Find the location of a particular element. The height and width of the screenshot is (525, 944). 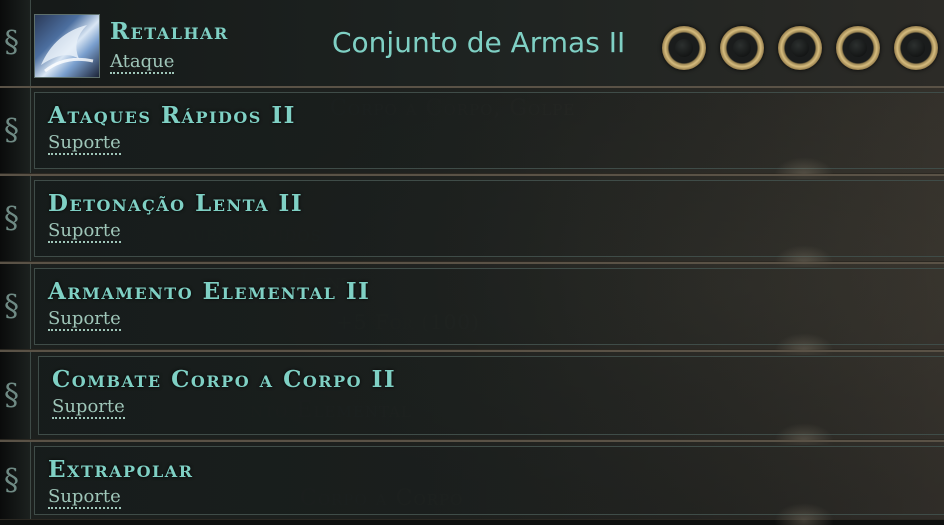

skill-gem-name: Retalhar is located at coordinates (169, 31).